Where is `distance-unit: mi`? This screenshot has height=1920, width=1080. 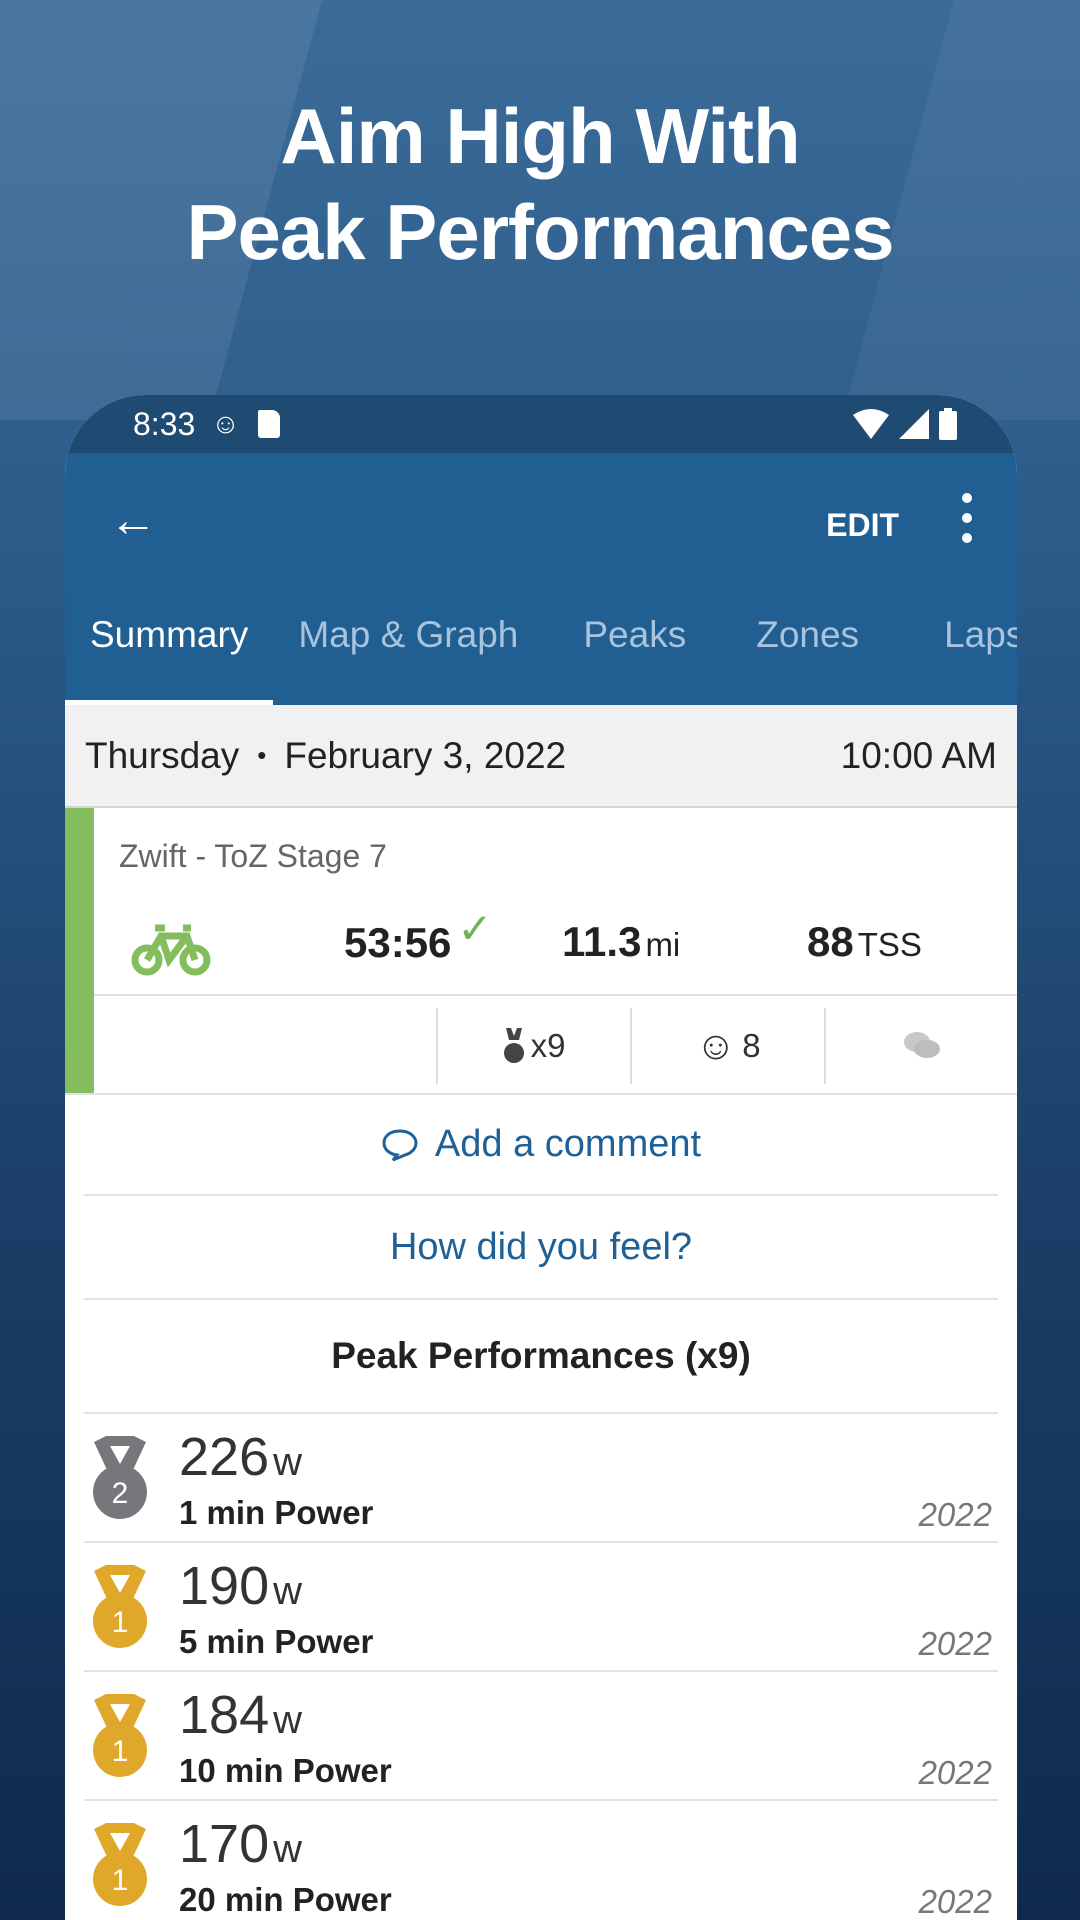
distance-unit: mi is located at coordinates (663, 944).